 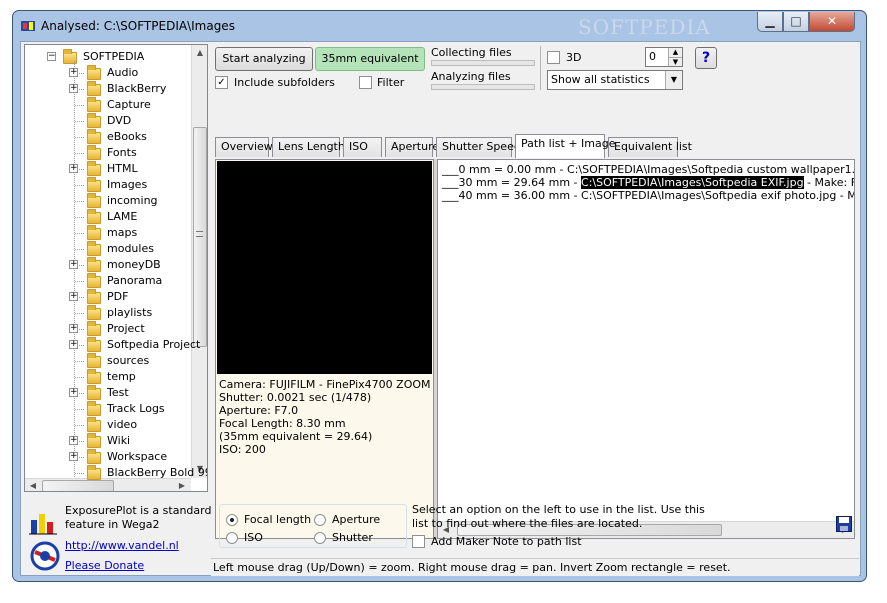 What do you see at coordinates (278, 519) in the screenshot?
I see `focal-length-label: Focal length` at bounding box center [278, 519].